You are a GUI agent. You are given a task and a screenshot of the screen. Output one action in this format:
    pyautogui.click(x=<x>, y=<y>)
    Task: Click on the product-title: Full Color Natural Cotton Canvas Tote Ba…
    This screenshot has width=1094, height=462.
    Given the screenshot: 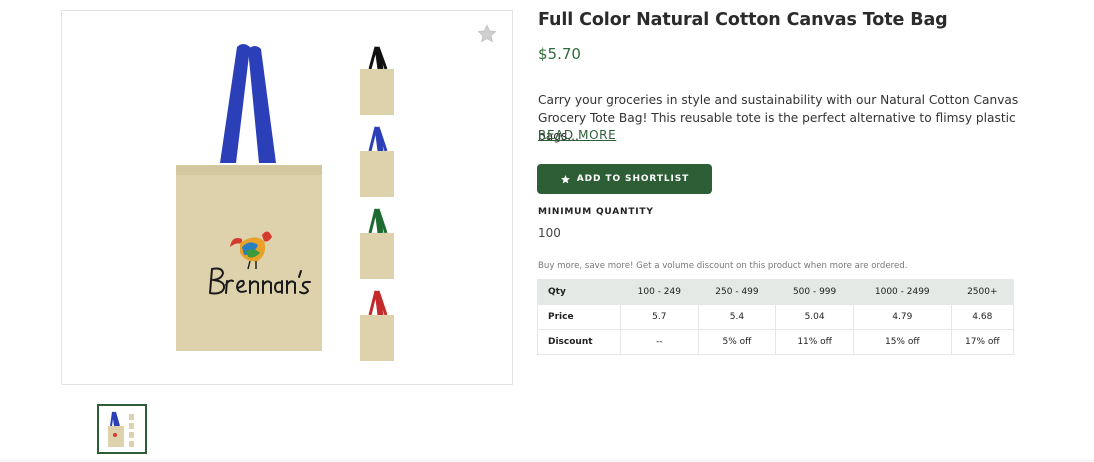 What is the action you would take?
    pyautogui.click(x=743, y=20)
    